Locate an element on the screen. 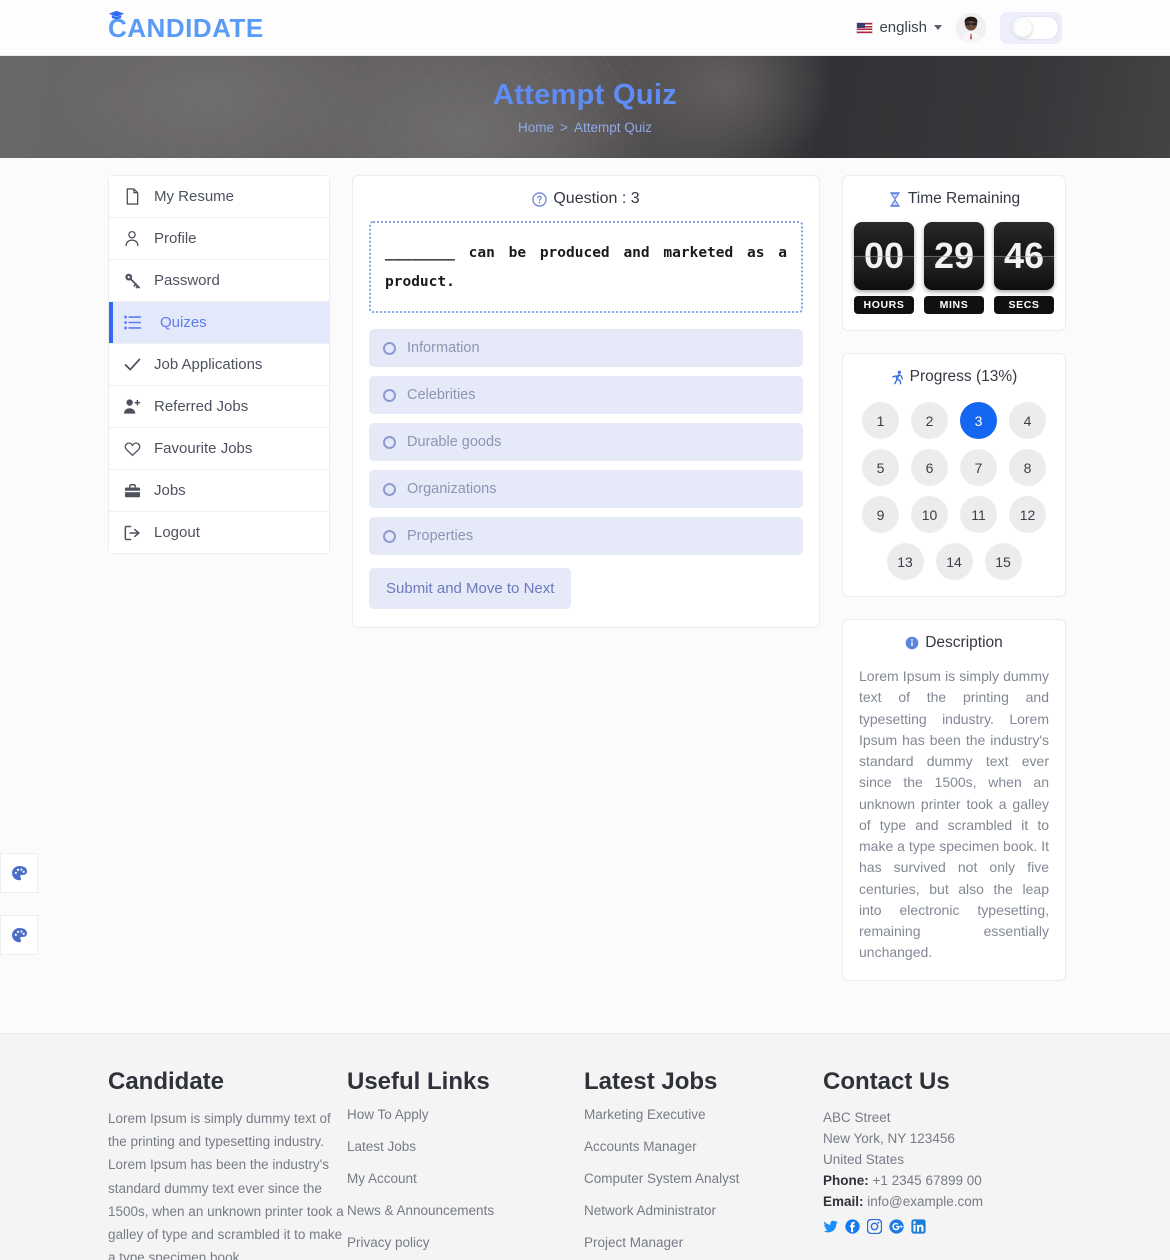 The width and height of the screenshot is (1170, 1260). googleplus-icon is located at coordinates (896, 1226).